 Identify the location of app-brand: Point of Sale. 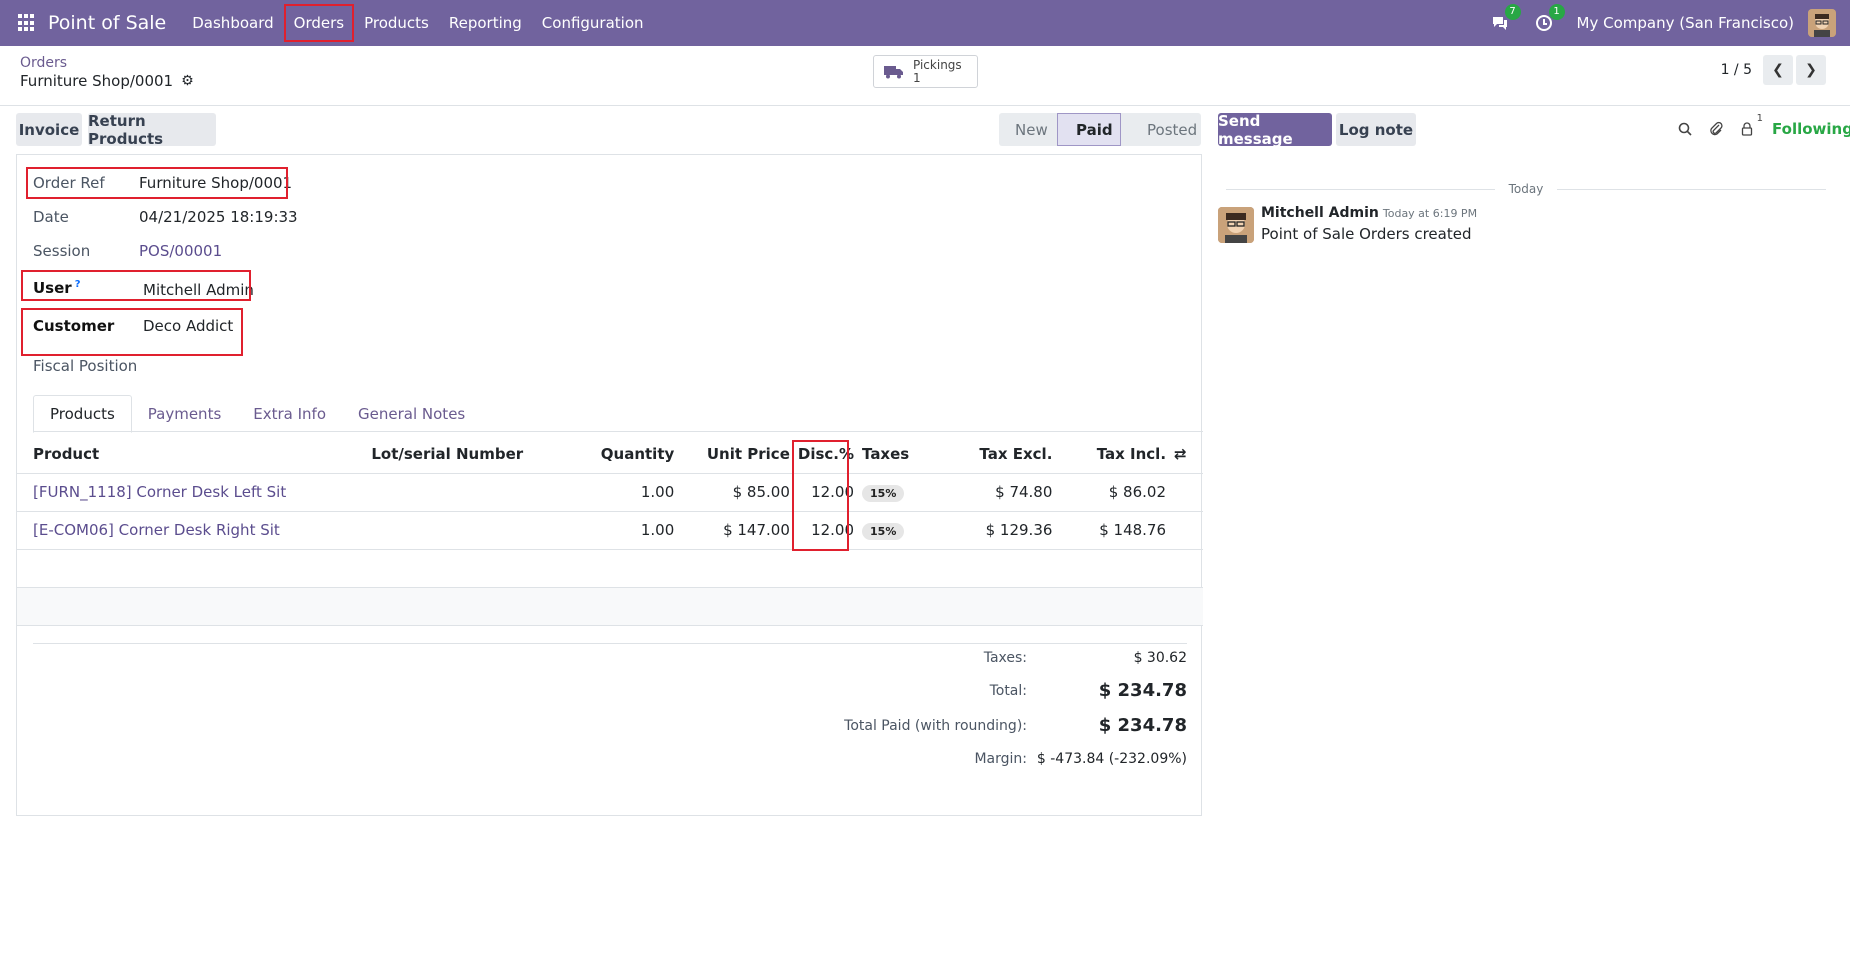
(107, 23).